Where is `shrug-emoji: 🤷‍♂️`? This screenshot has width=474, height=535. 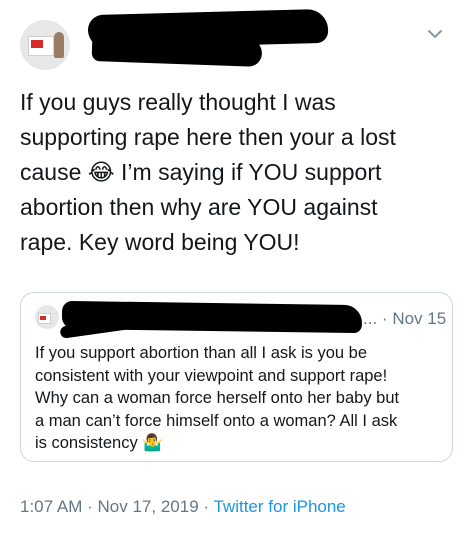 shrug-emoji: 🤷‍♂️ is located at coordinates (152, 443).